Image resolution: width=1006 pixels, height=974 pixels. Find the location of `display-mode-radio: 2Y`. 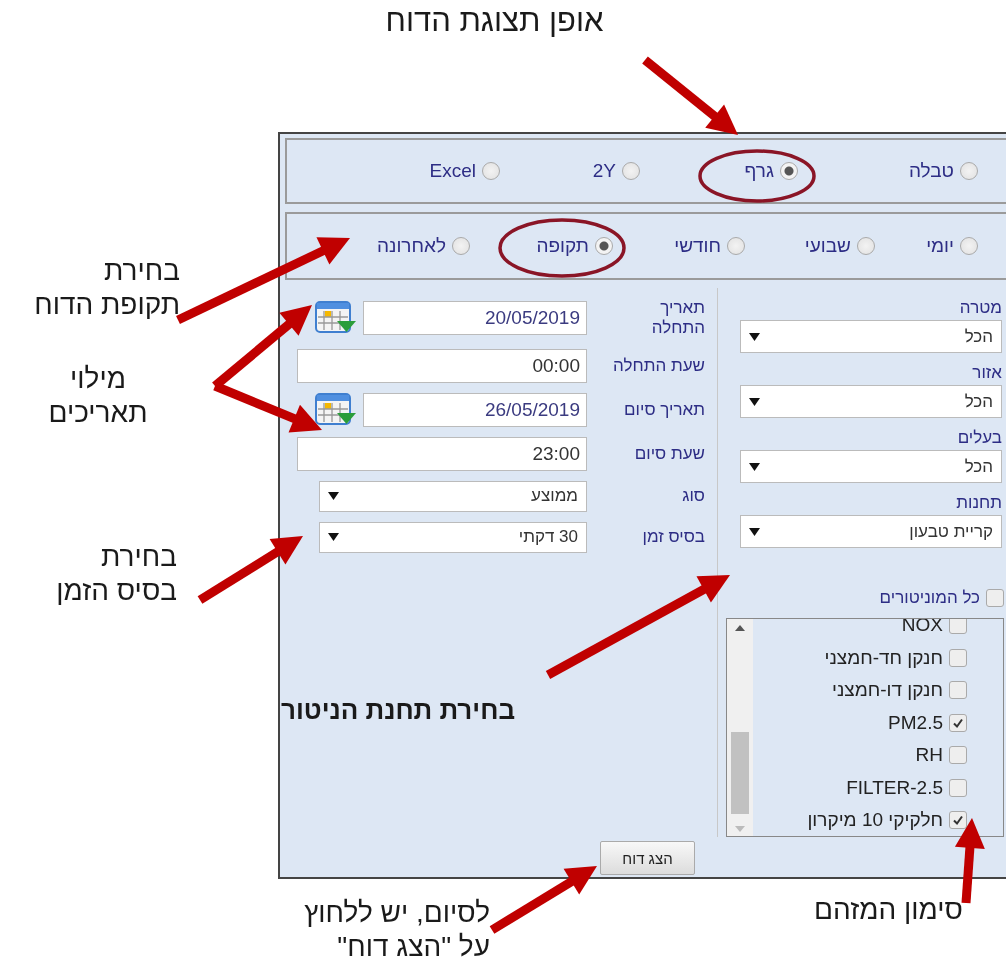

display-mode-radio: 2Y is located at coordinates (570, 171).